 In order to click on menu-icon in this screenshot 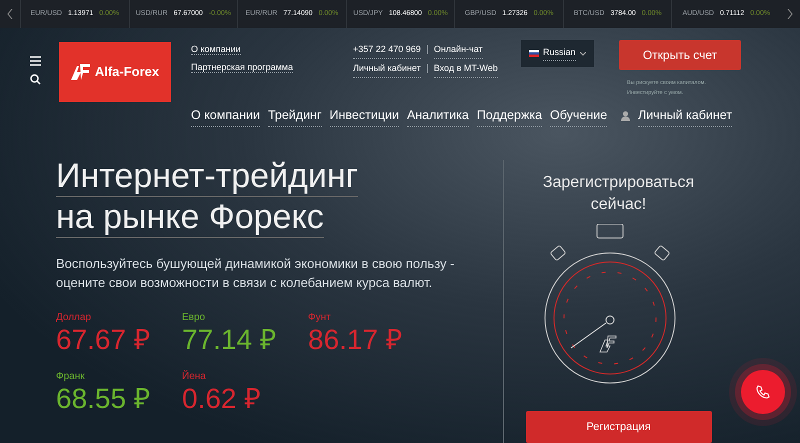, I will do `click(35, 61)`.